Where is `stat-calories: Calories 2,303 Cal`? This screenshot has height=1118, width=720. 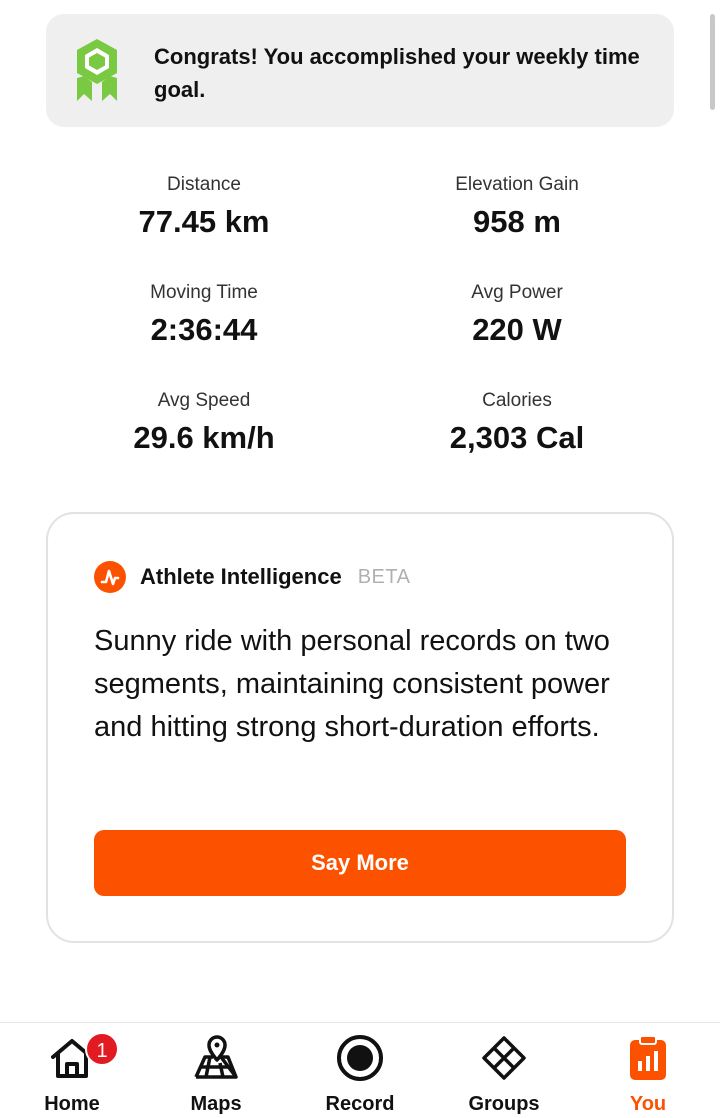 stat-calories: Calories 2,303 Cal is located at coordinates (517, 423).